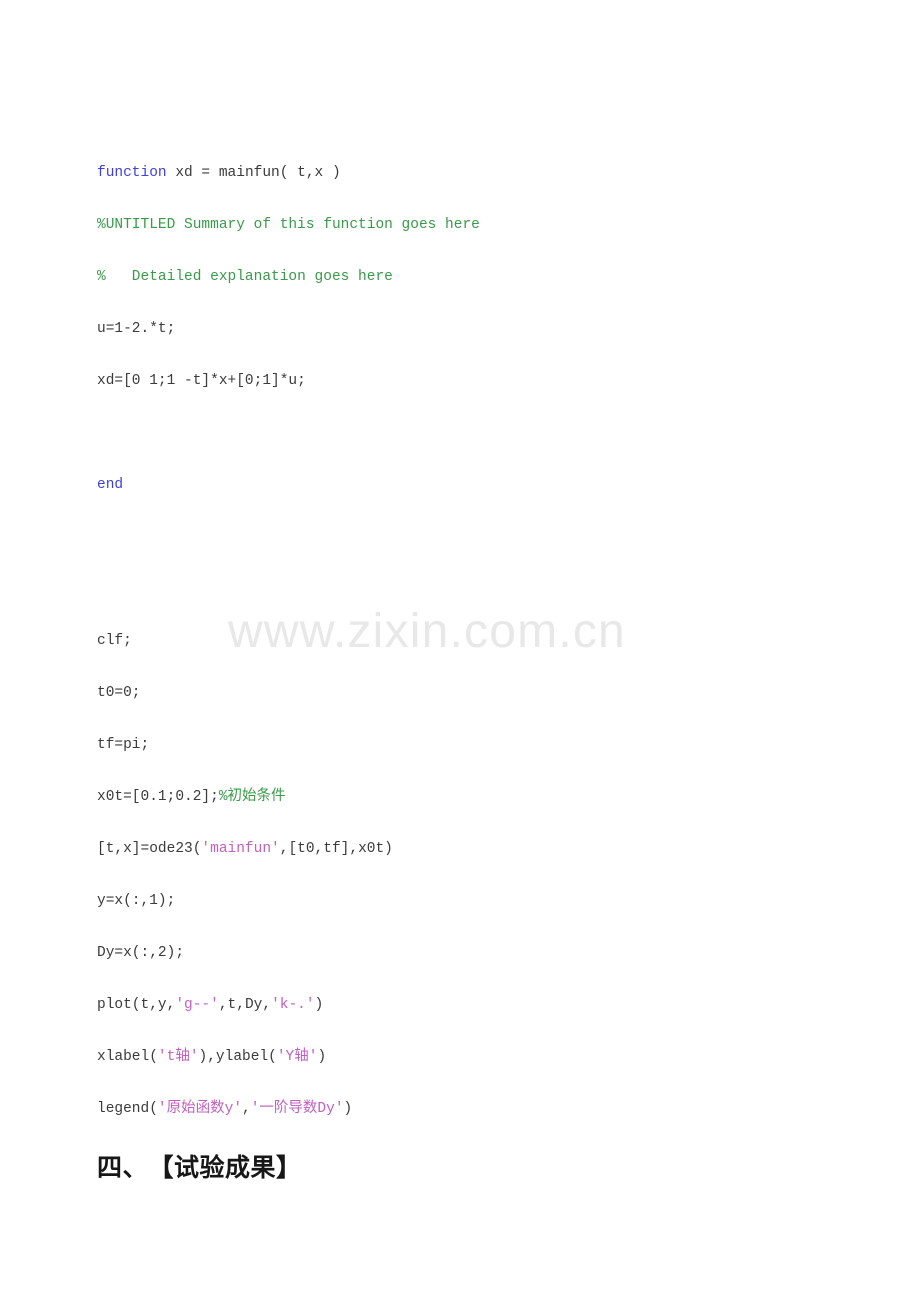 The image size is (920, 1302). Describe the element at coordinates (253, 173) in the screenshot. I see `code-token-plain: xd = mainfun( t,x )` at that location.